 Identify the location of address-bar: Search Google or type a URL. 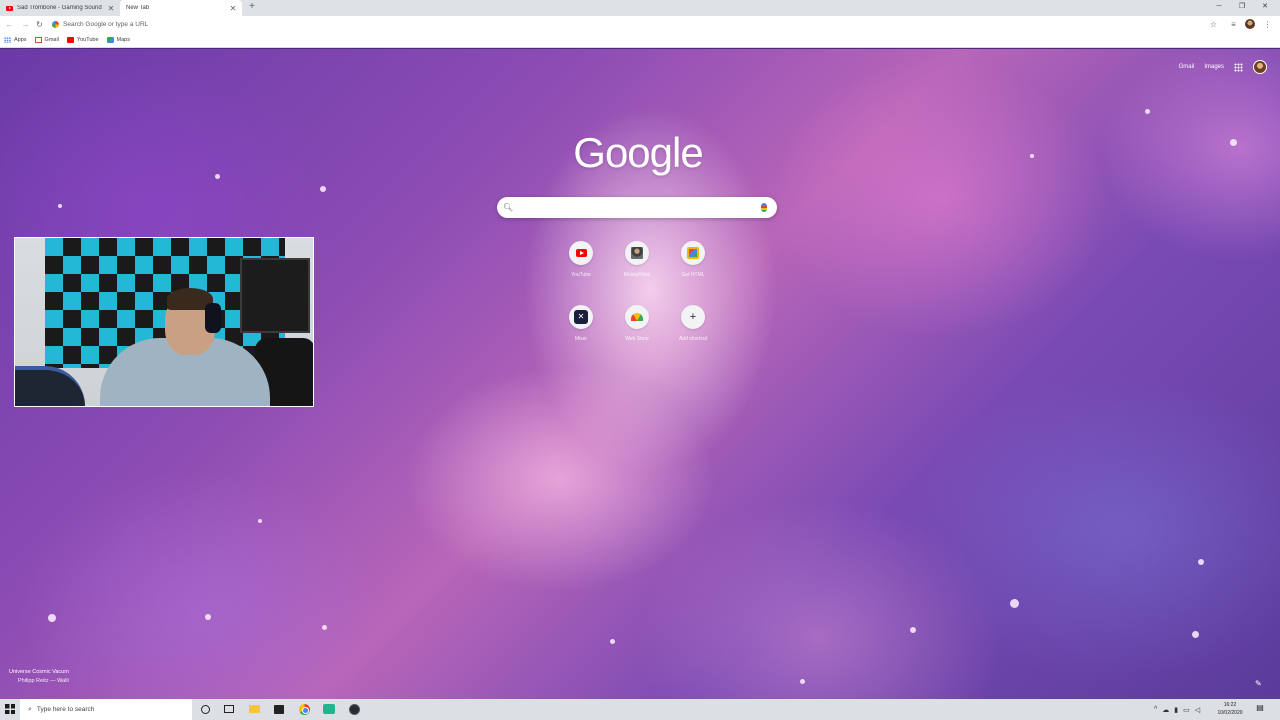
(638, 24).